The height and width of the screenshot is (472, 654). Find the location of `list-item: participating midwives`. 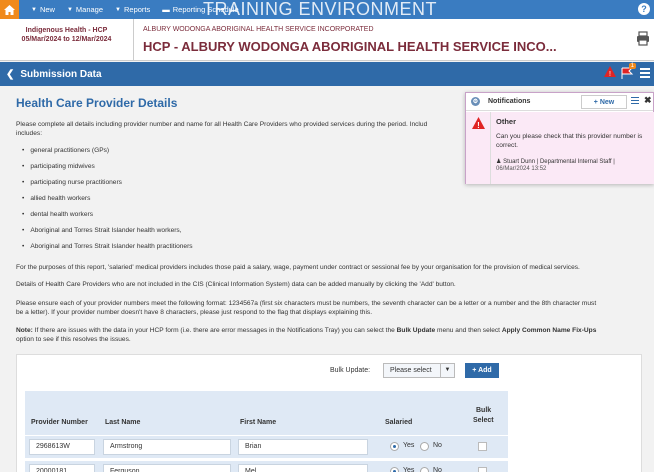

list-item: participating midwives is located at coordinates (58, 166).